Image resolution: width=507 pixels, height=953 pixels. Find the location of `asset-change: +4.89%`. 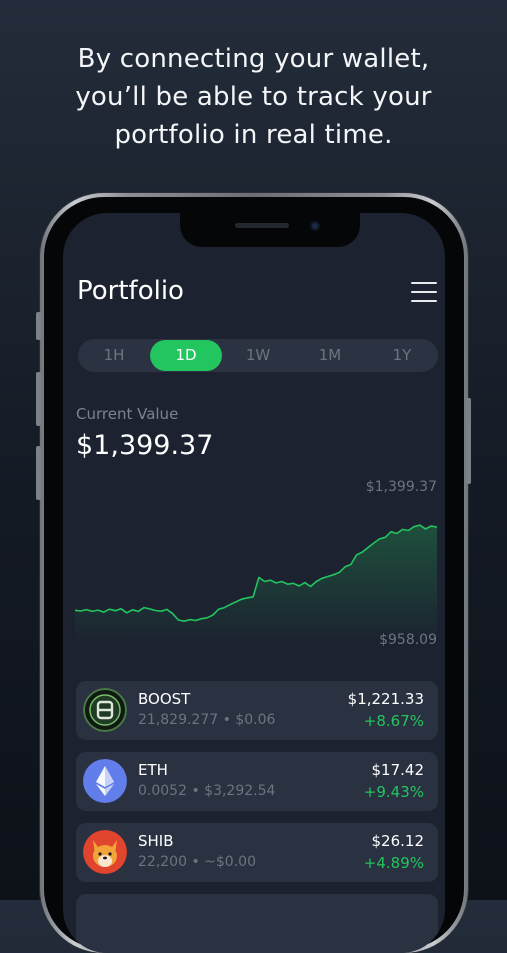

asset-change: +4.89% is located at coordinates (393, 863).